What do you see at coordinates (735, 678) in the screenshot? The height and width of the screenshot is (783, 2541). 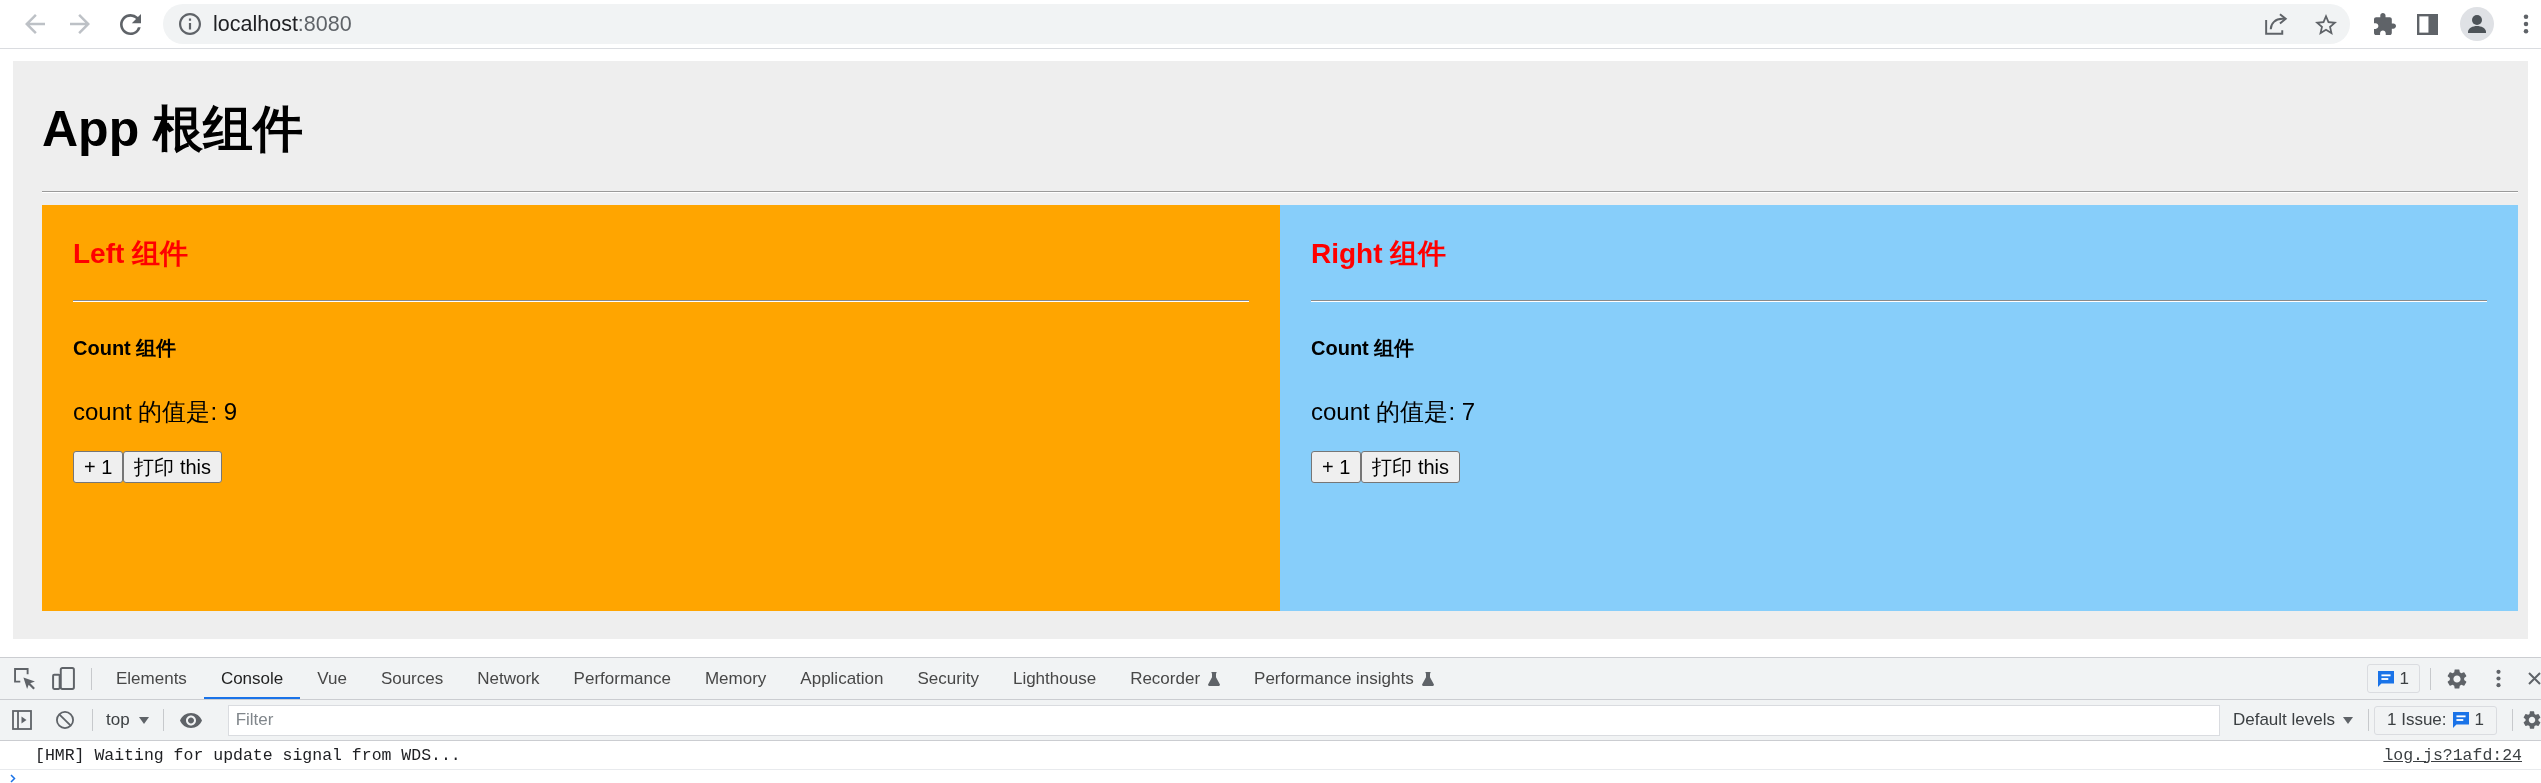 I see `devtools-tab: Memory` at bounding box center [735, 678].